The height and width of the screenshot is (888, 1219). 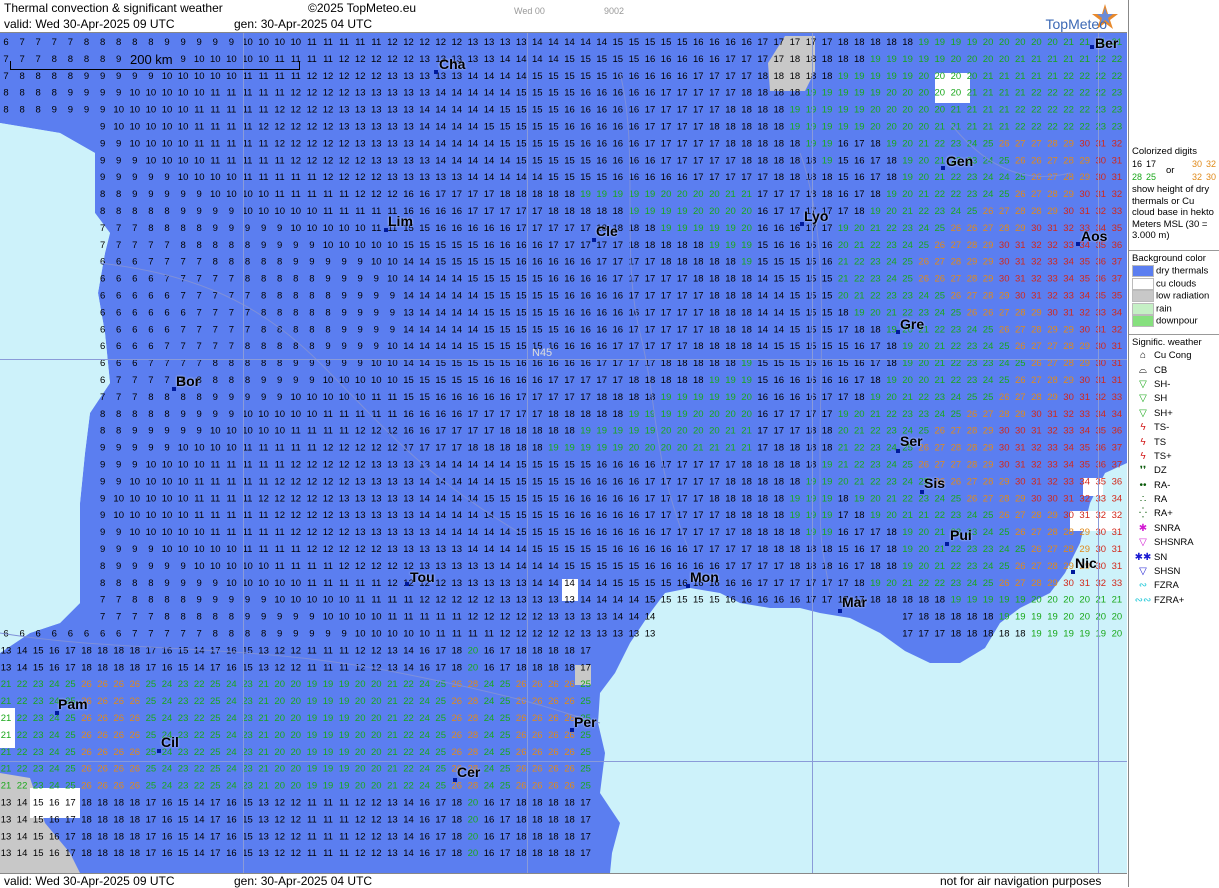 What do you see at coordinates (1161, 399) in the screenshot?
I see `wx-legend-label: SH` at bounding box center [1161, 399].